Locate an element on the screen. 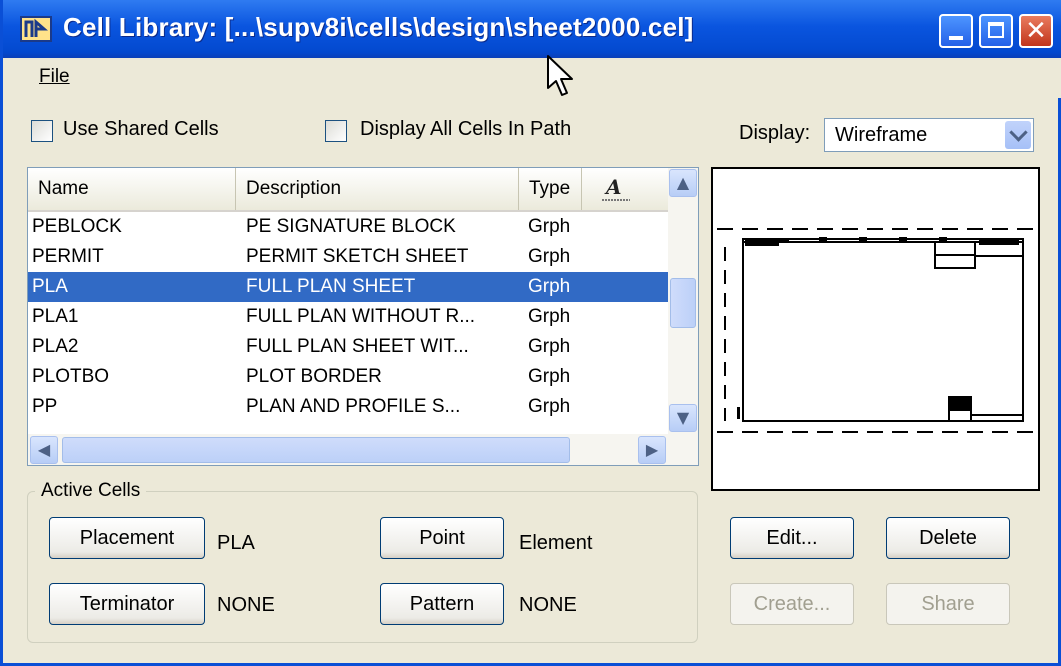  cell-name: PLA1 is located at coordinates (55, 316).